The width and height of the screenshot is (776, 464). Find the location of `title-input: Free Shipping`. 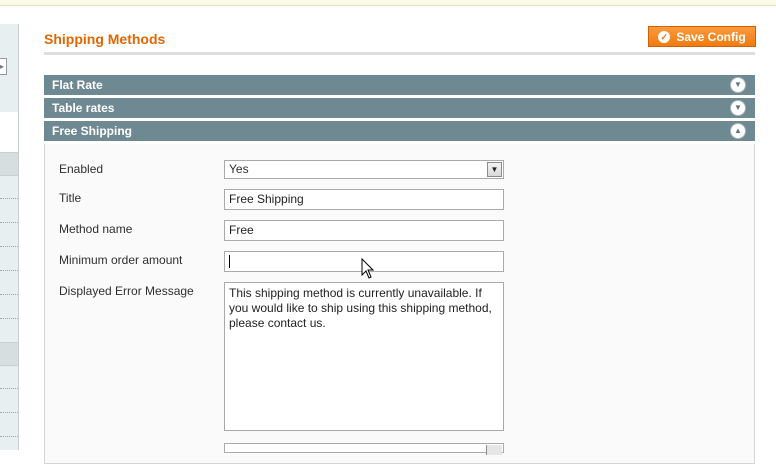

title-input: Free Shipping is located at coordinates (364, 199).